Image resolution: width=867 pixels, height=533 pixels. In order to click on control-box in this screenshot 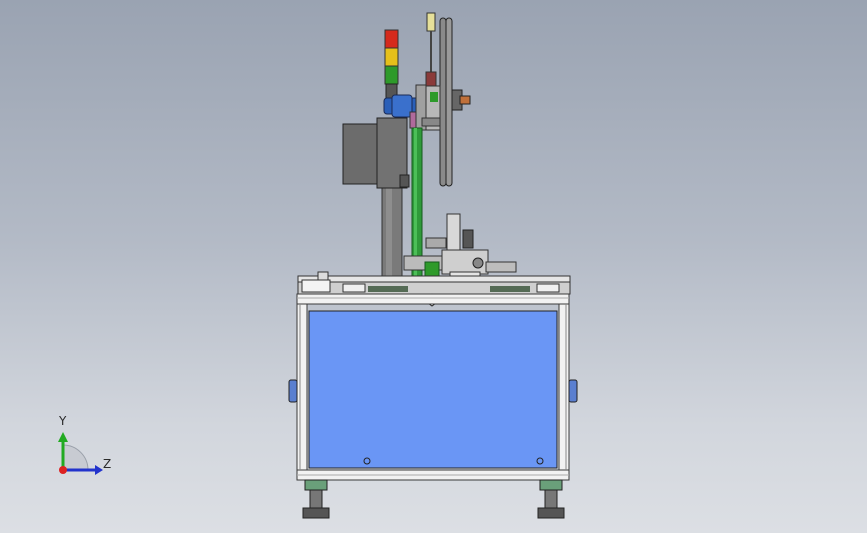, I will do `click(376, 199)`.